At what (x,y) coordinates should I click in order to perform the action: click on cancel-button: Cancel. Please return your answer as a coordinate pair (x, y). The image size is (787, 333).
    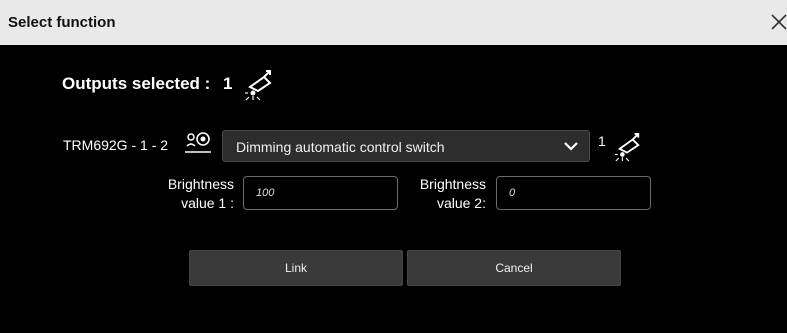
    Looking at the image, I should click on (514, 268).